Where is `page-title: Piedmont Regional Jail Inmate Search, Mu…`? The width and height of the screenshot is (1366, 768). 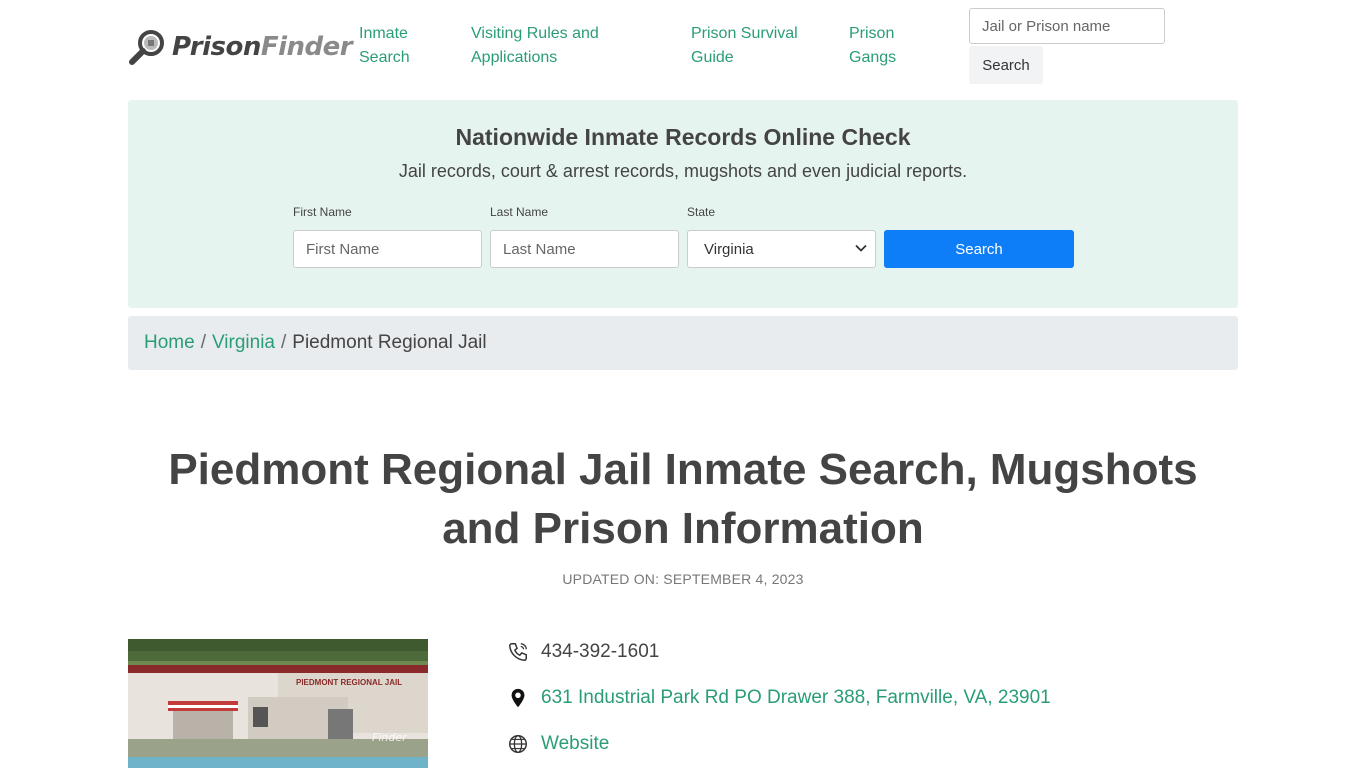
page-title: Piedmont Regional Jail Inmate Search, Mu… is located at coordinates (683, 499).